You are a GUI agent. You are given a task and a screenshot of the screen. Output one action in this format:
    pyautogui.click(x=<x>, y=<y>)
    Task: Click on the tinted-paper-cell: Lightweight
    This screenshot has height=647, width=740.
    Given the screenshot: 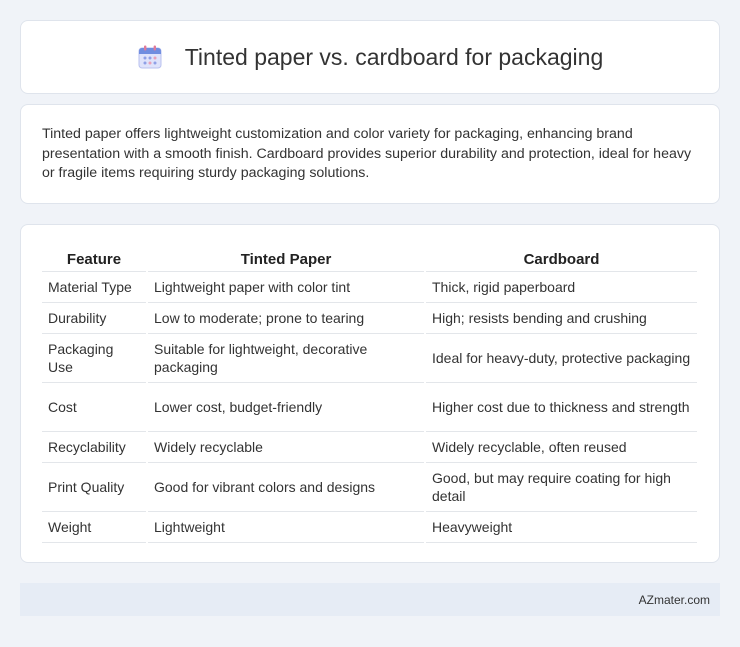 What is the action you would take?
    pyautogui.click(x=285, y=526)
    